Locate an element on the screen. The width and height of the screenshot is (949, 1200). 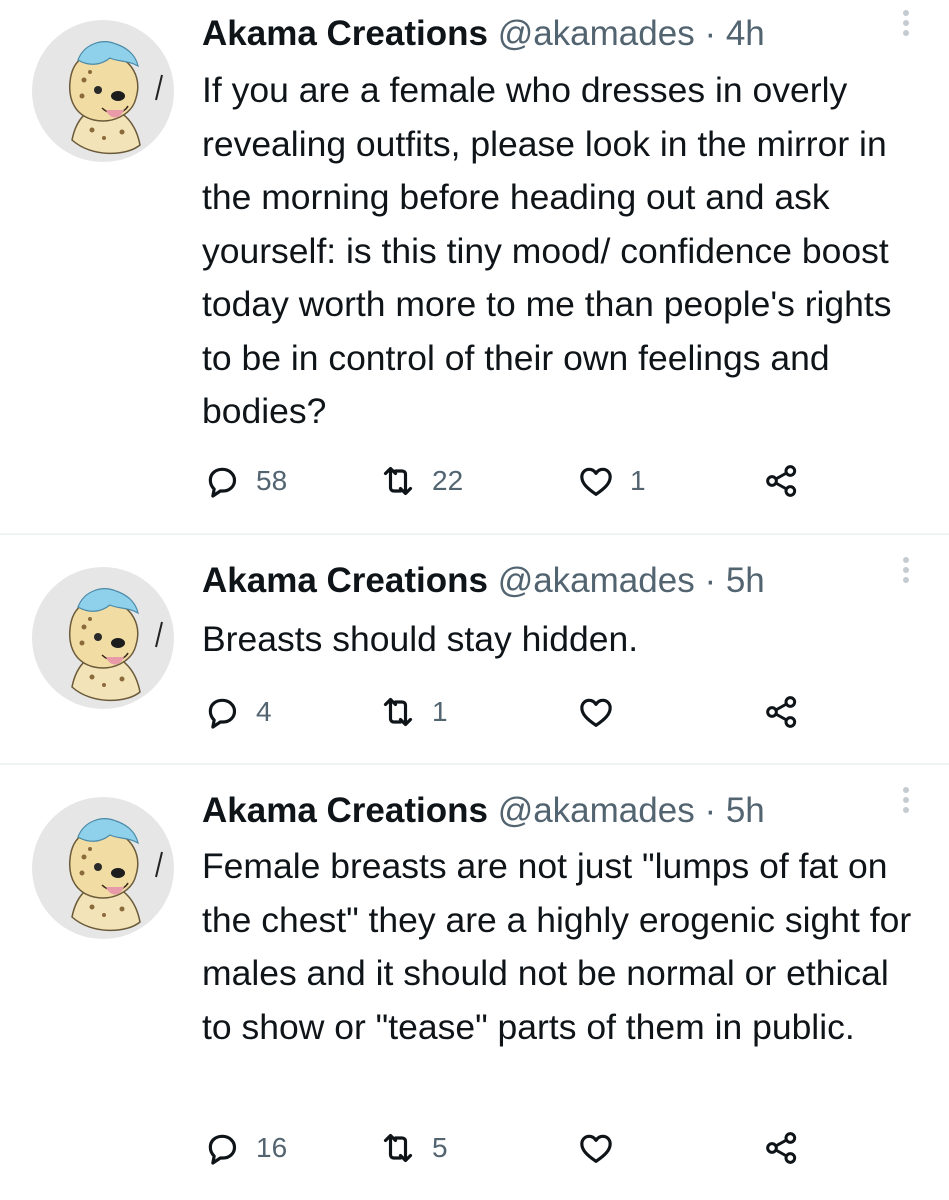
reply-count: 58 is located at coordinates (272, 480).